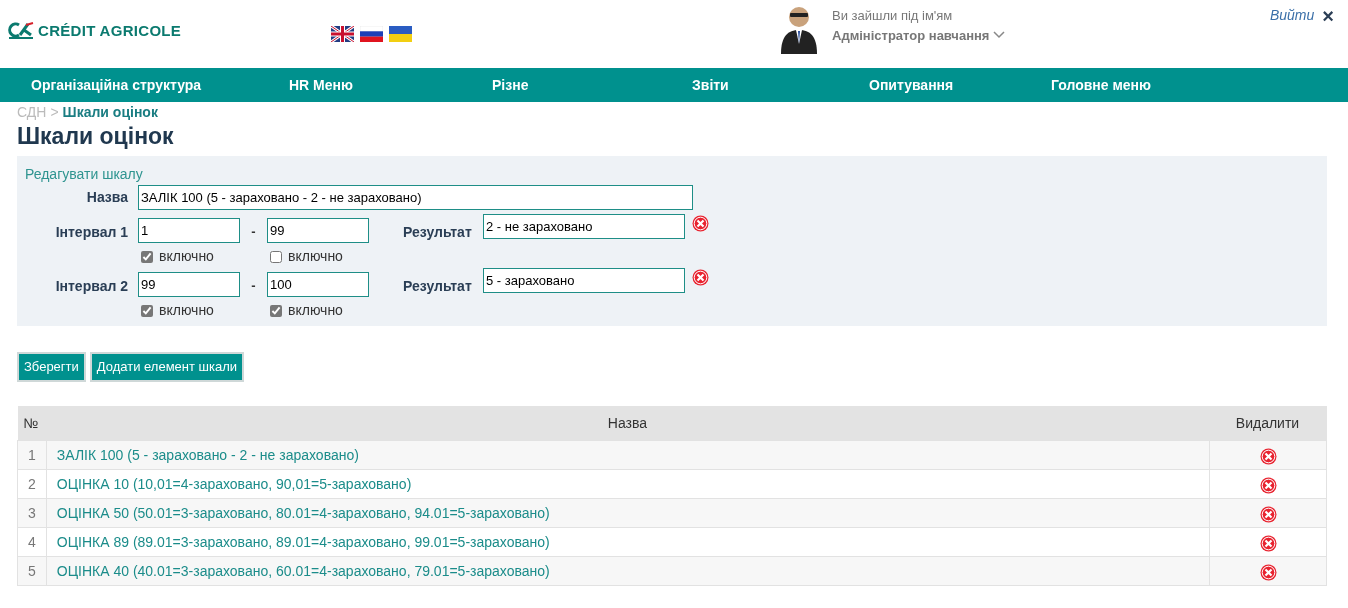  I want to click on nav-link-item: Різне, so click(510, 85).